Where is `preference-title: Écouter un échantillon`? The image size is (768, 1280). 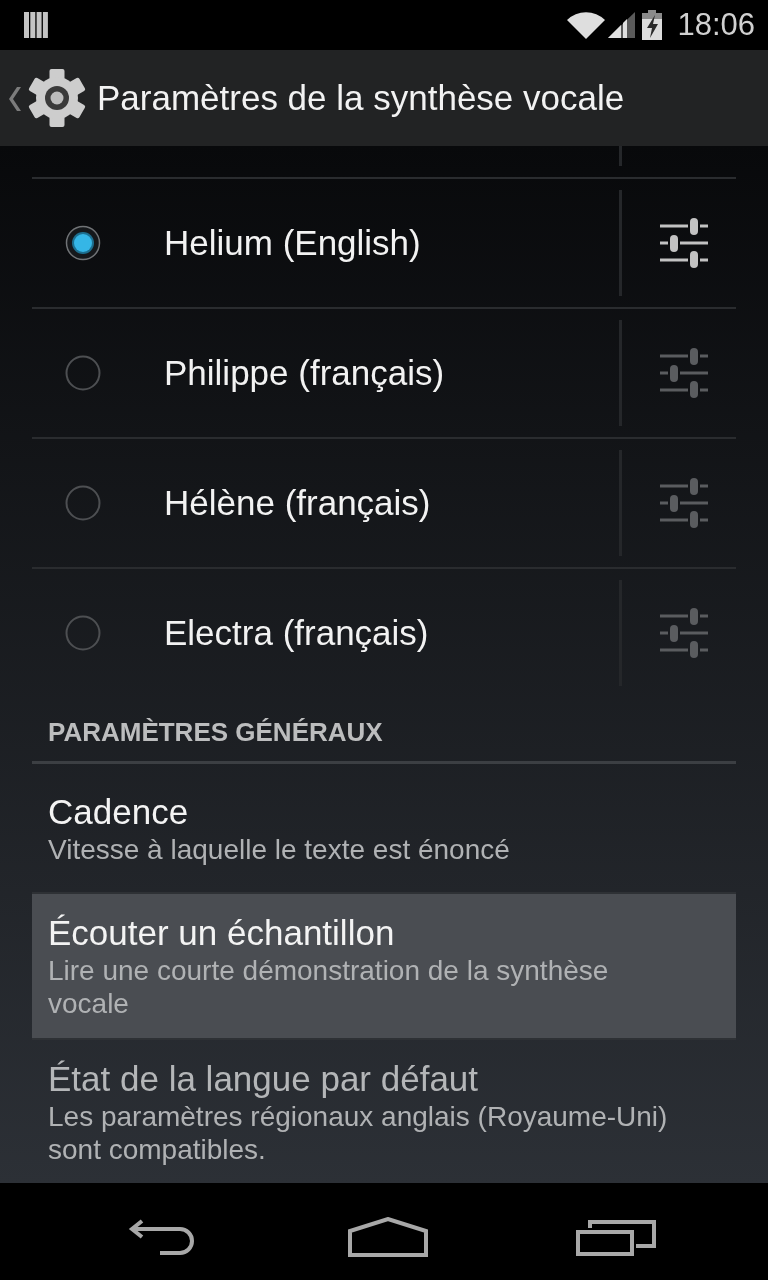 preference-title: Écouter un échantillon is located at coordinates (222, 933).